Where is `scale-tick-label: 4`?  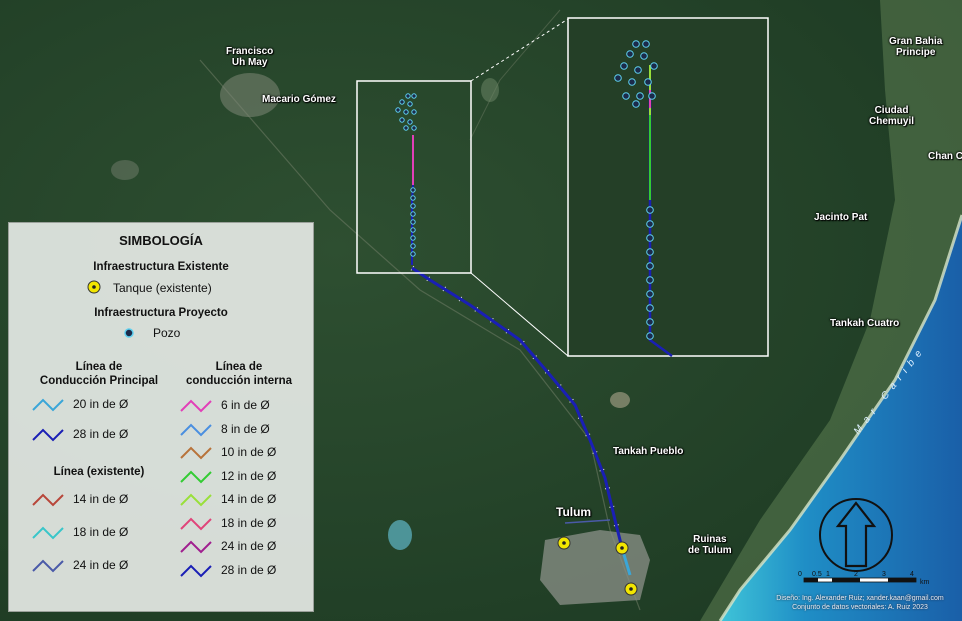
scale-tick-label: 4 is located at coordinates (912, 574).